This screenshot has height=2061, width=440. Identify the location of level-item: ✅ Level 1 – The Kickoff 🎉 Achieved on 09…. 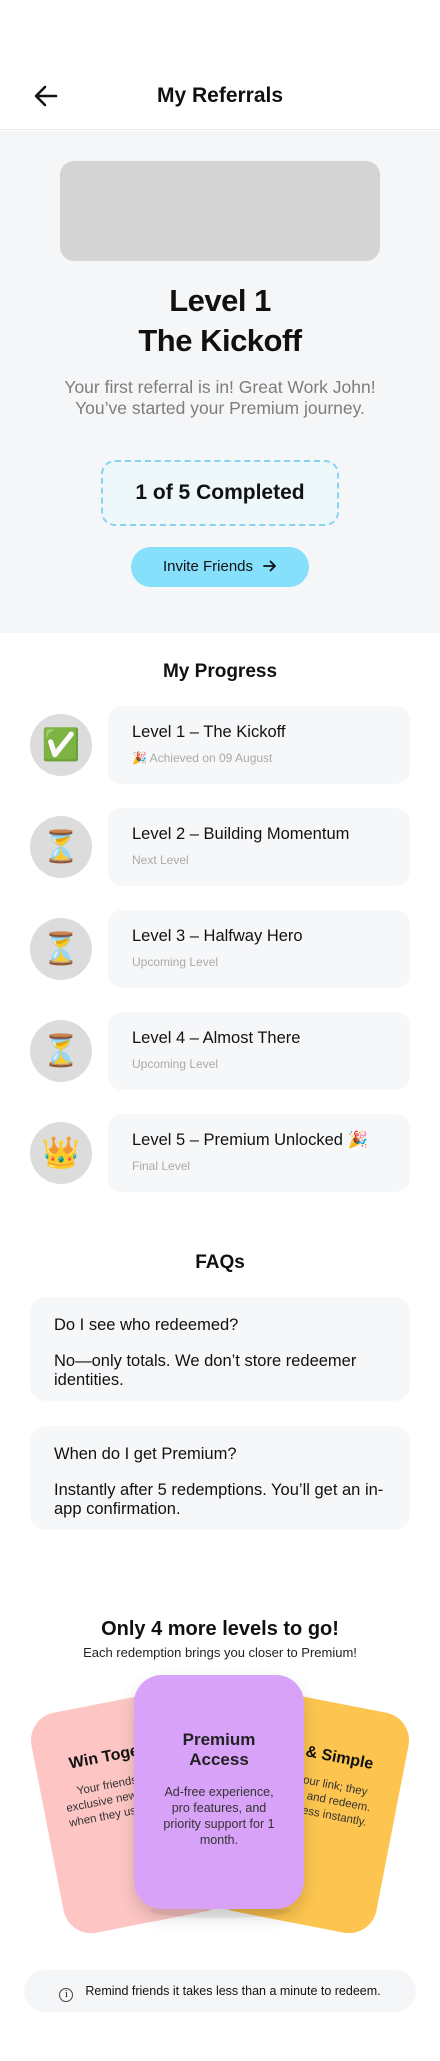
(220, 745).